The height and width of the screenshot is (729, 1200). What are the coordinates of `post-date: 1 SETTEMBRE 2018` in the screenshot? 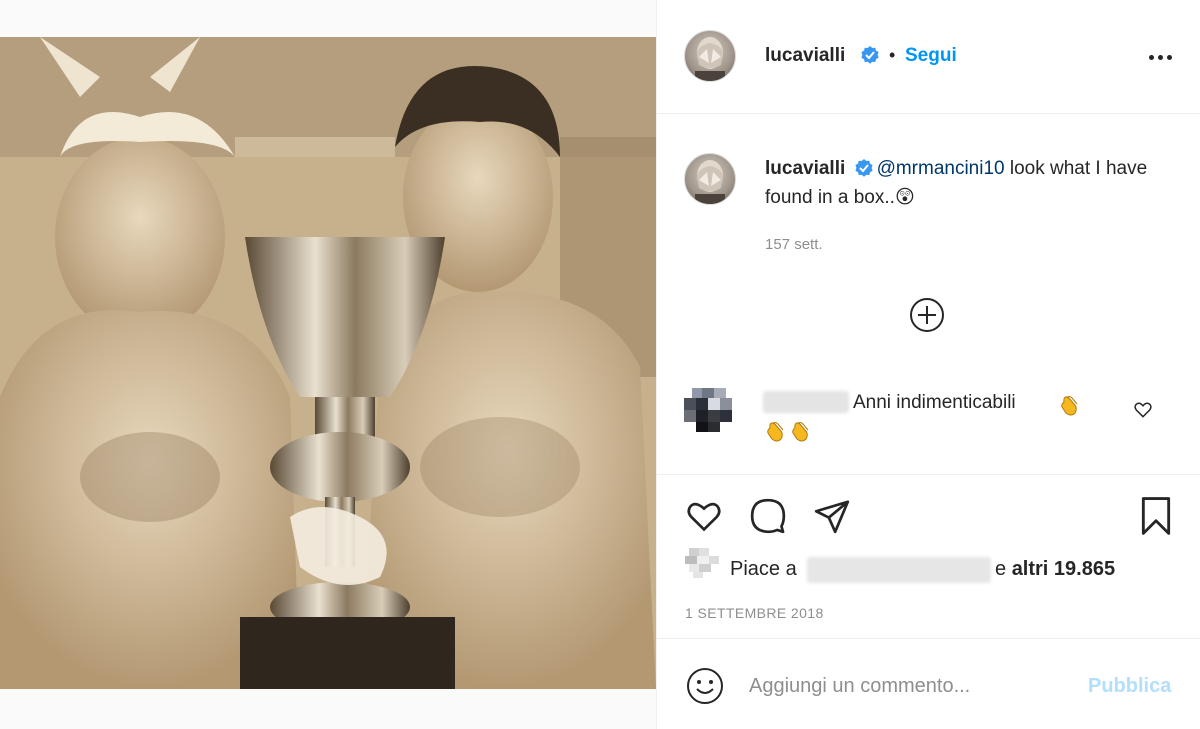 It's located at (754, 613).